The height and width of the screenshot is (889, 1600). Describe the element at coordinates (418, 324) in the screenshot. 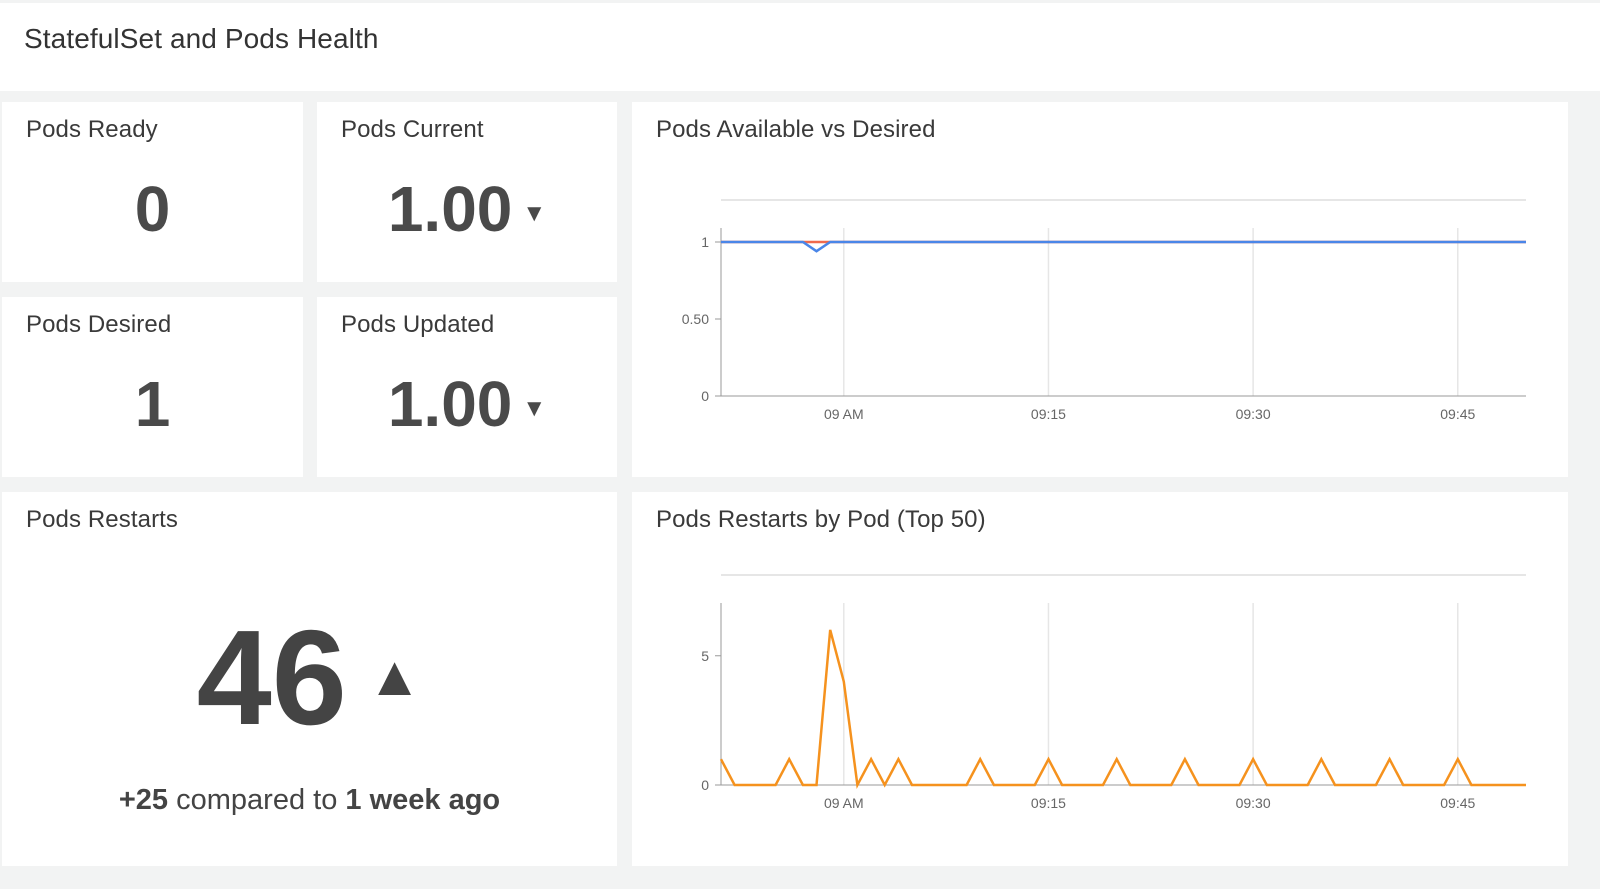

I see `panel-title: Pods Updated` at that location.